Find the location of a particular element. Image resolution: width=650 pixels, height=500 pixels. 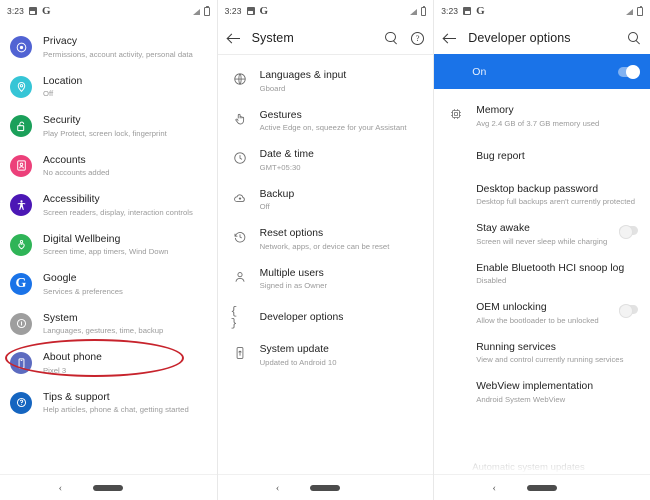

row-subtitle: Screen time, app timers, Wind Down is located at coordinates (106, 251).